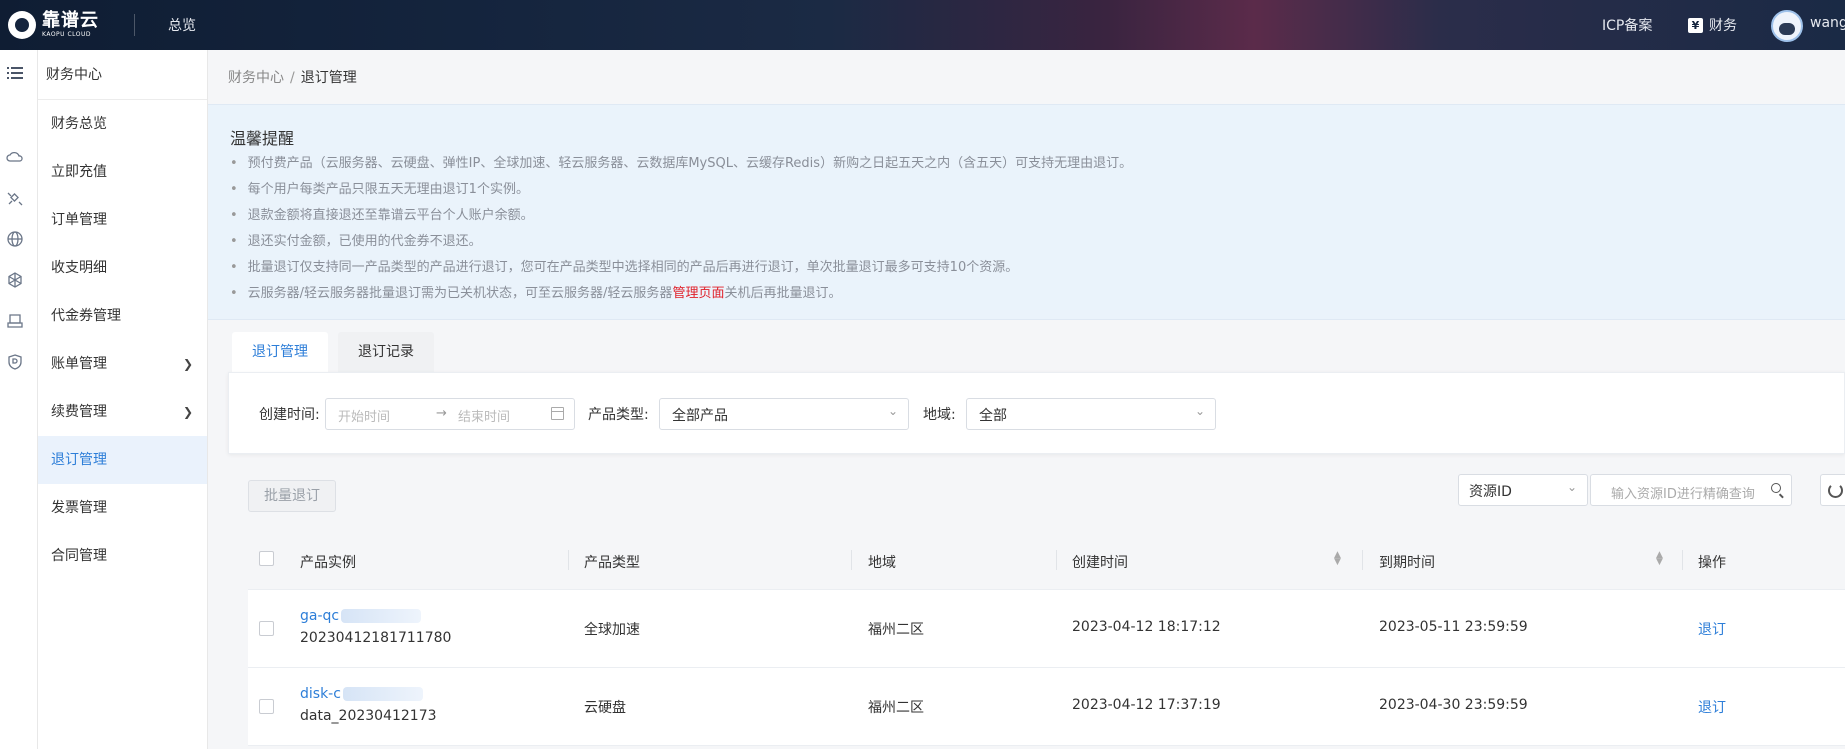 The image size is (1845, 749). Describe the element at coordinates (1691, 490) in the screenshot. I see `resource-id-search-input: 输入资源ID进行精确查询` at that location.